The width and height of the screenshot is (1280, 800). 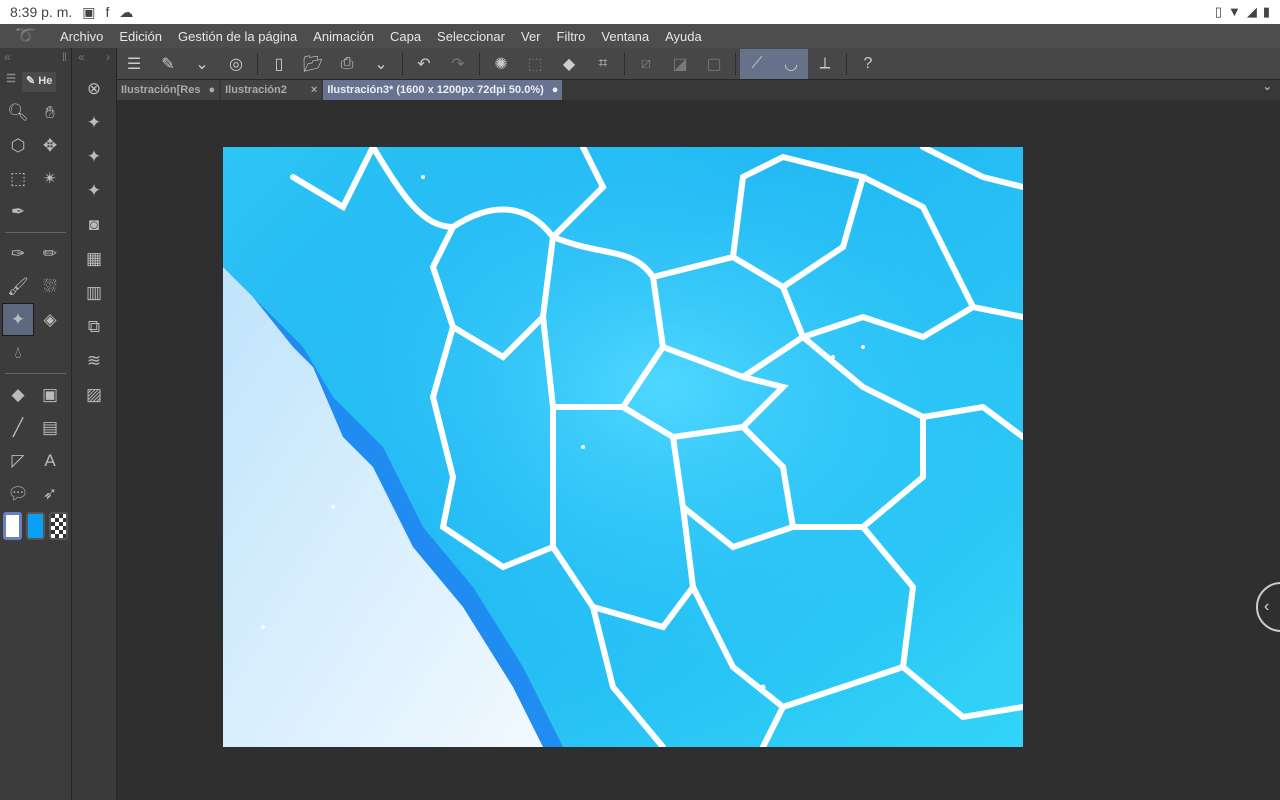 I want to click on clip-studio-icon: ◎, so click(x=236, y=64).